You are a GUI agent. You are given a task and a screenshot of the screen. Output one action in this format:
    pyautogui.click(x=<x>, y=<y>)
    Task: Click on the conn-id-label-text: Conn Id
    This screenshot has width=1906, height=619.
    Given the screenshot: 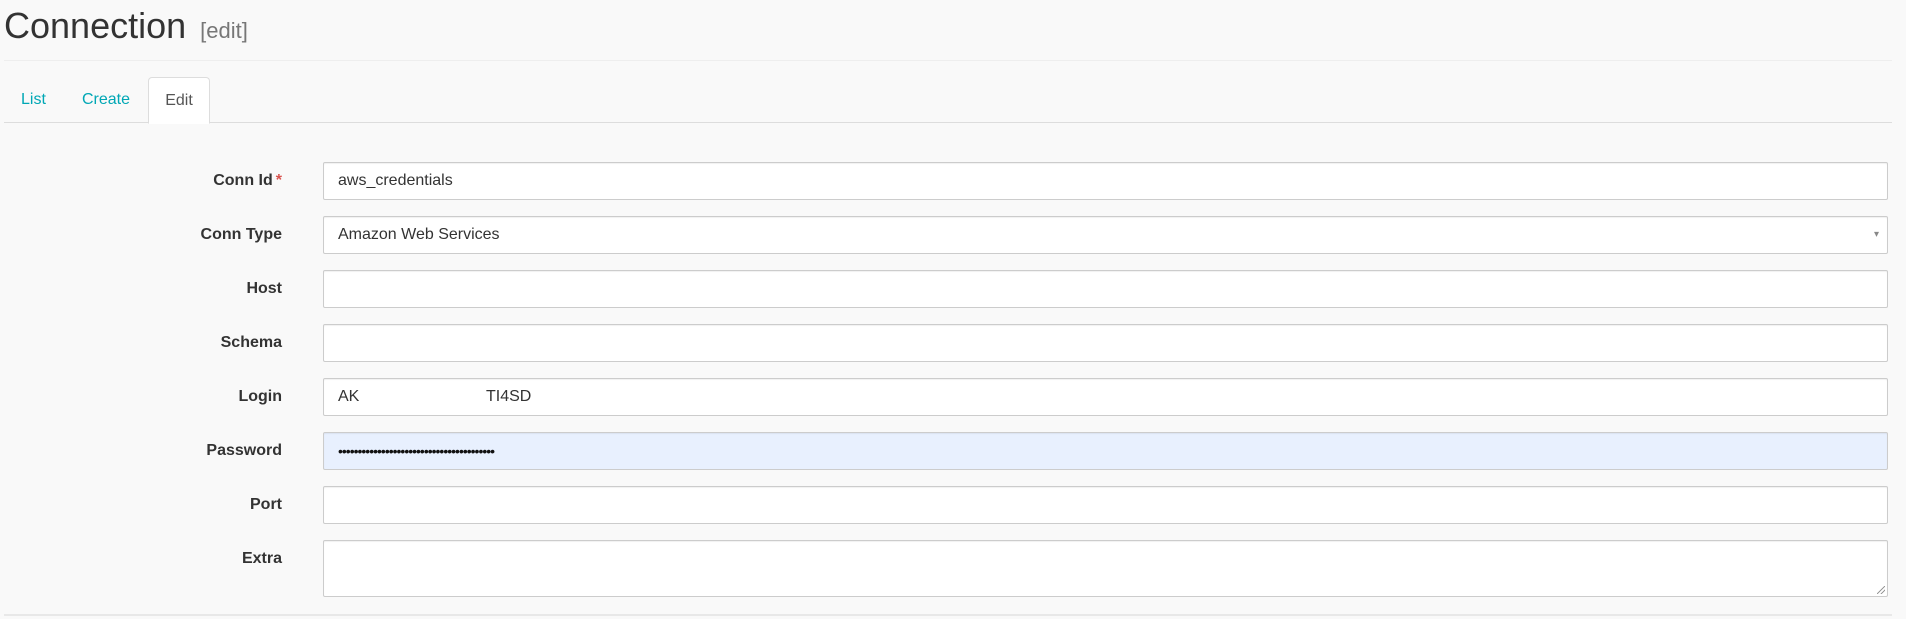 What is the action you would take?
    pyautogui.click(x=243, y=180)
    